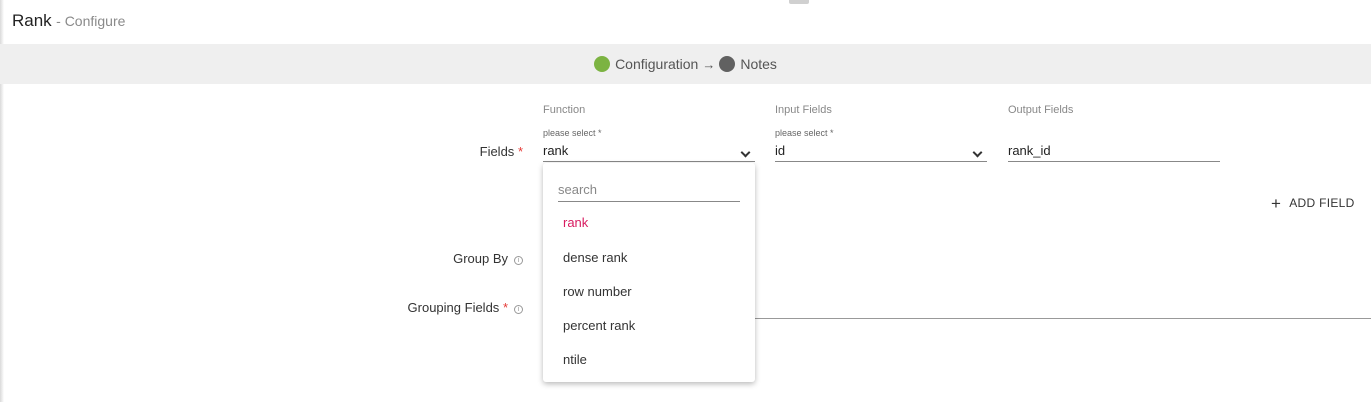 The width and height of the screenshot is (1371, 402). Describe the element at coordinates (597, 291) in the screenshot. I see `dropdown-option-row-number: row number` at that location.